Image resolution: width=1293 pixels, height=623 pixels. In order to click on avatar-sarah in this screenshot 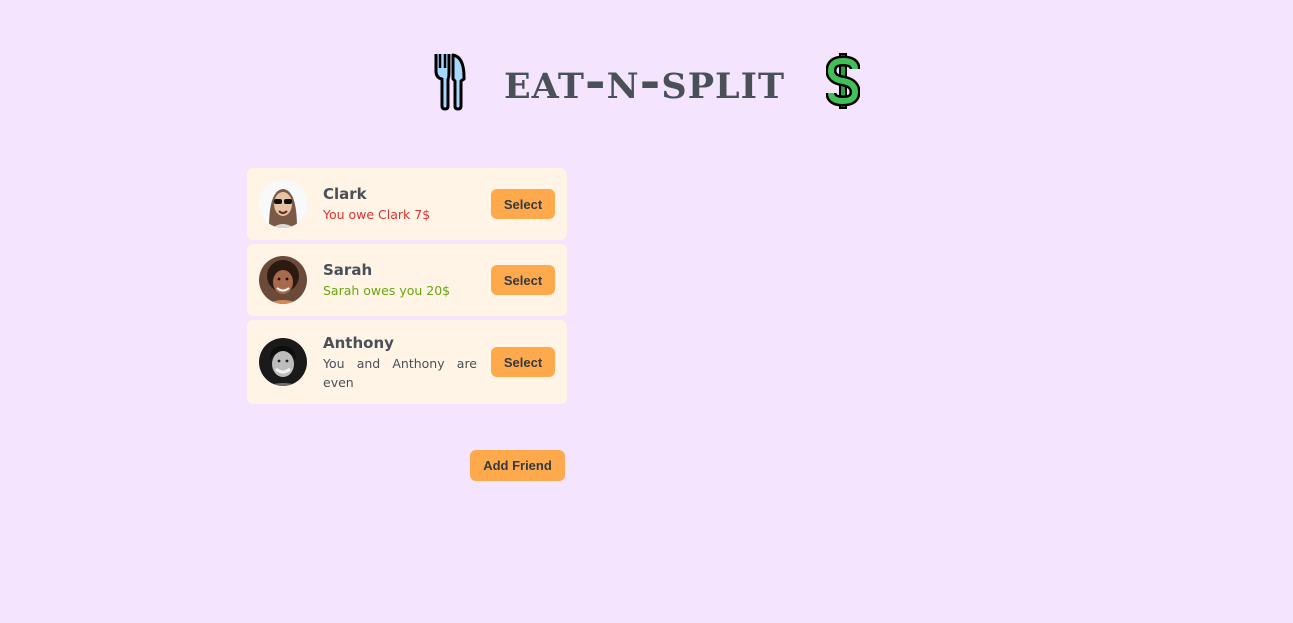, I will do `click(283, 280)`.